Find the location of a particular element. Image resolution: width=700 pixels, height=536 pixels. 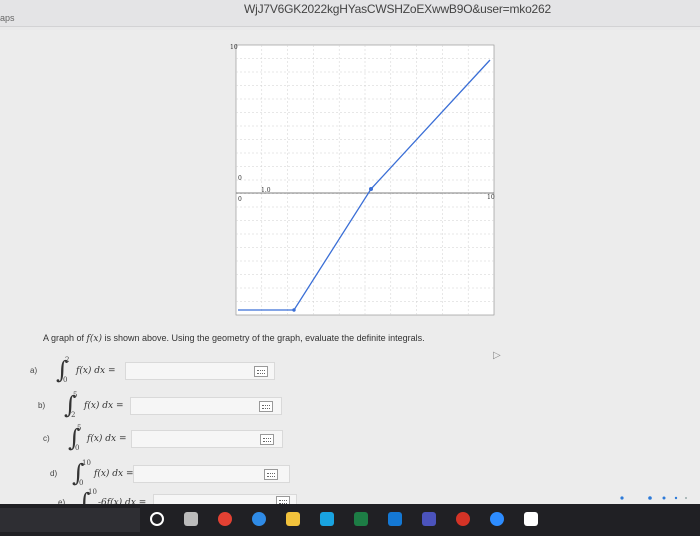

x-mid-label: 1.0 is located at coordinates (266, 190).